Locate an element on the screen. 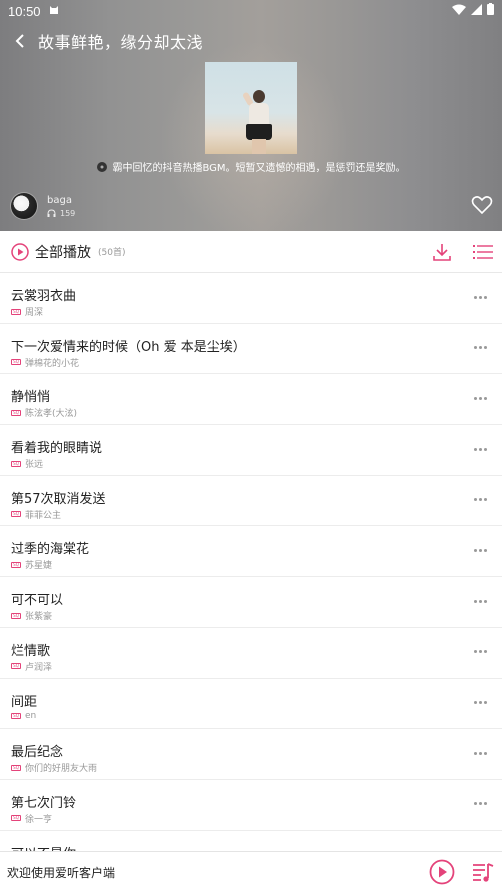 The height and width of the screenshot is (892, 502). song-row: 第七次门铃 SQ 徐一亨 is located at coordinates (251, 805).